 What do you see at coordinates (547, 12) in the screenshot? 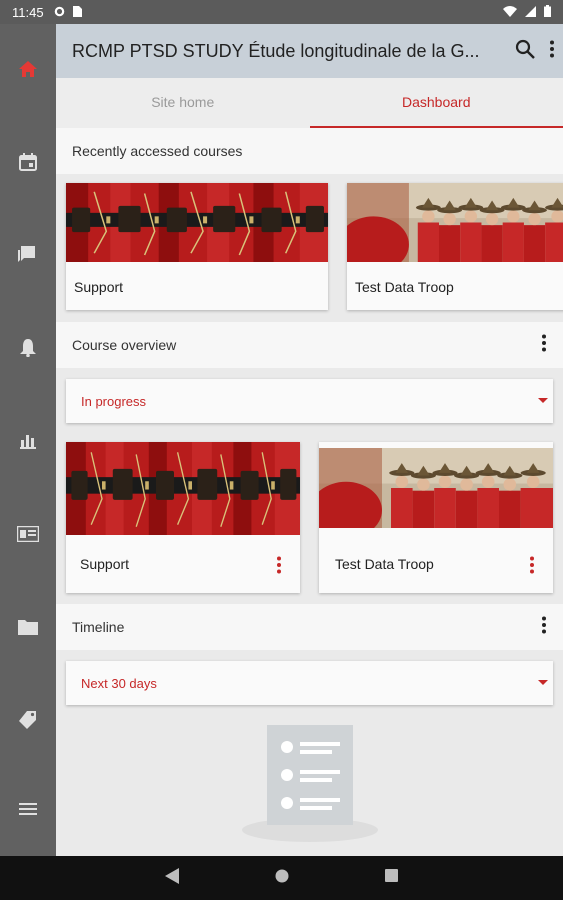
I see `battery-icon` at bounding box center [547, 12].